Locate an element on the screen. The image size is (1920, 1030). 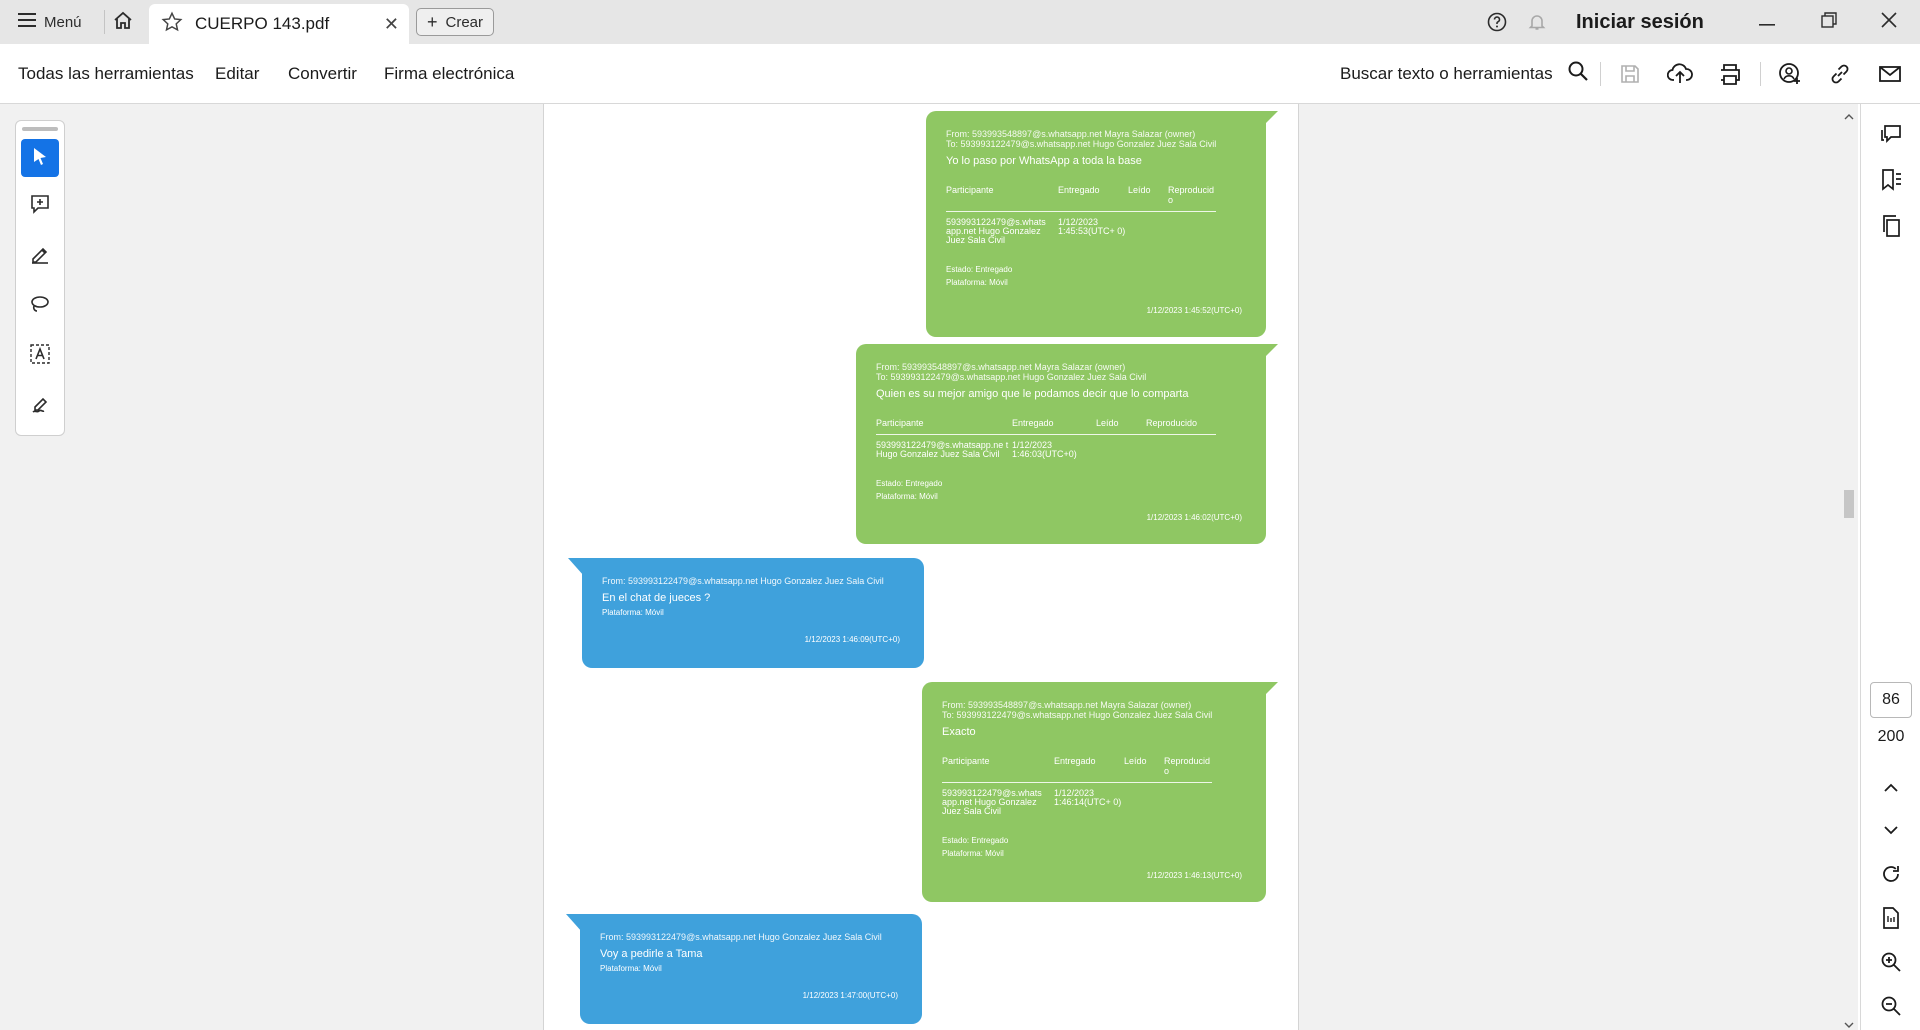
comment-add-icon is located at coordinates (40, 206).